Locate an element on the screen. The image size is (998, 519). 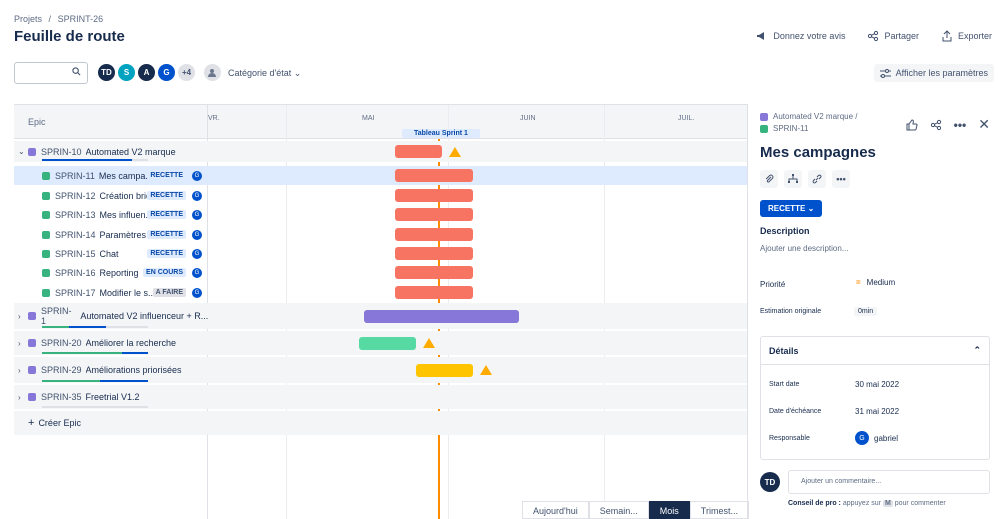
avatar: TD is located at coordinates (106, 72).